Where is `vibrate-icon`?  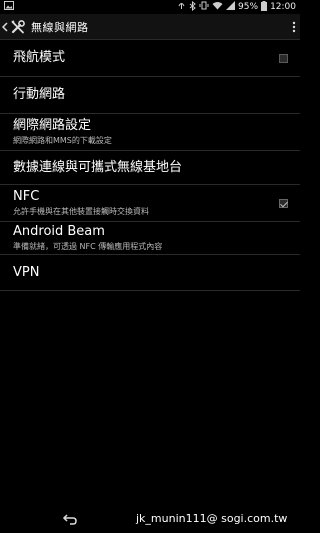
vibrate-icon is located at coordinates (204, 7).